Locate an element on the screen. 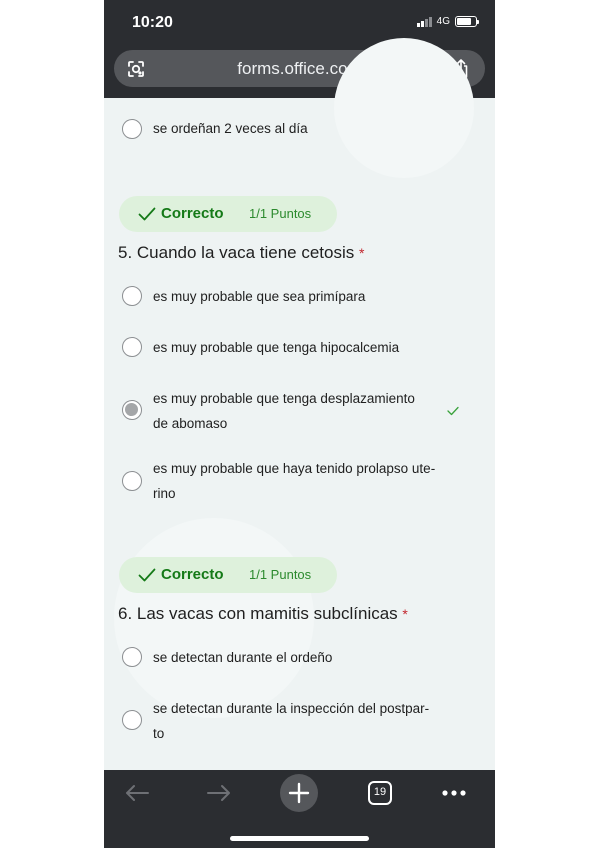  radio-button-selected is located at coordinates (132, 410).